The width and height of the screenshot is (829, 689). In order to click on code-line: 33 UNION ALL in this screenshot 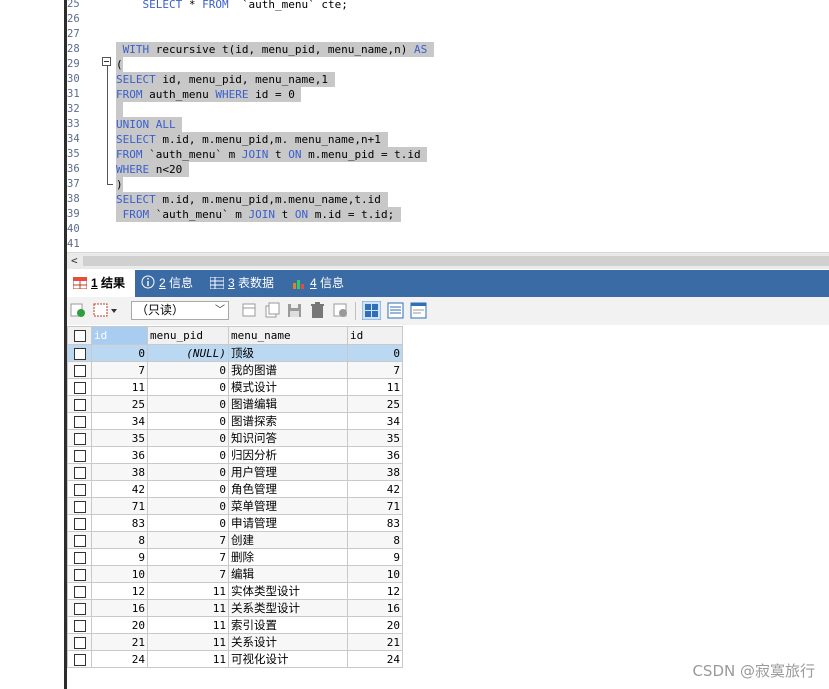, I will do `click(448, 124)`.